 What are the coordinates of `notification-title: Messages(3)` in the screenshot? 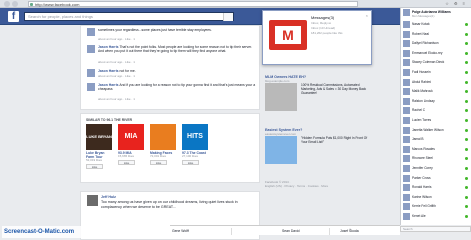 It's located at (322, 17).